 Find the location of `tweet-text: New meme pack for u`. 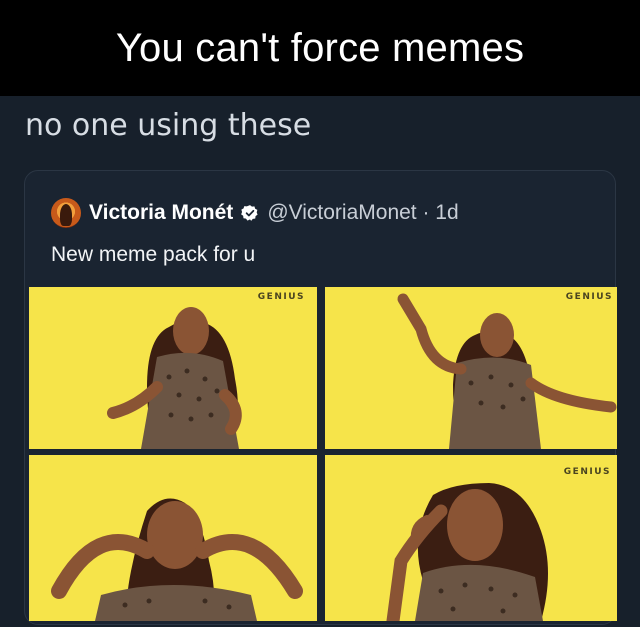

tweet-text: New meme pack for u is located at coordinates (153, 254).